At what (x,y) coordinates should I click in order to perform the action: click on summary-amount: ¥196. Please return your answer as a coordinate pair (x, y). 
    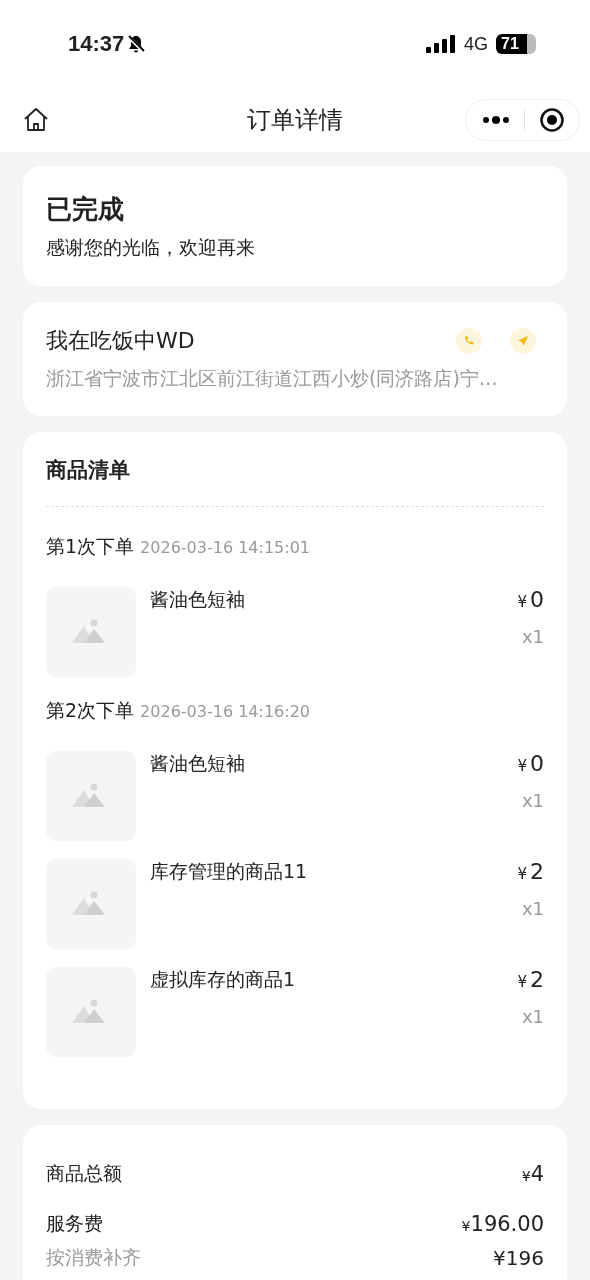
    Looking at the image, I should click on (518, 1258).